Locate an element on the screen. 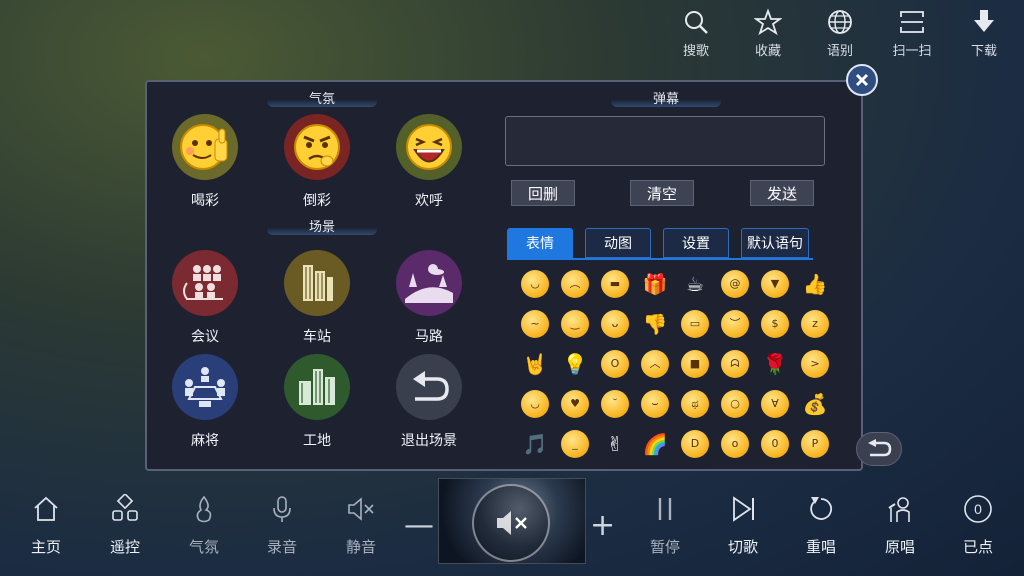  home-button: 主页 is located at coordinates (46, 525).